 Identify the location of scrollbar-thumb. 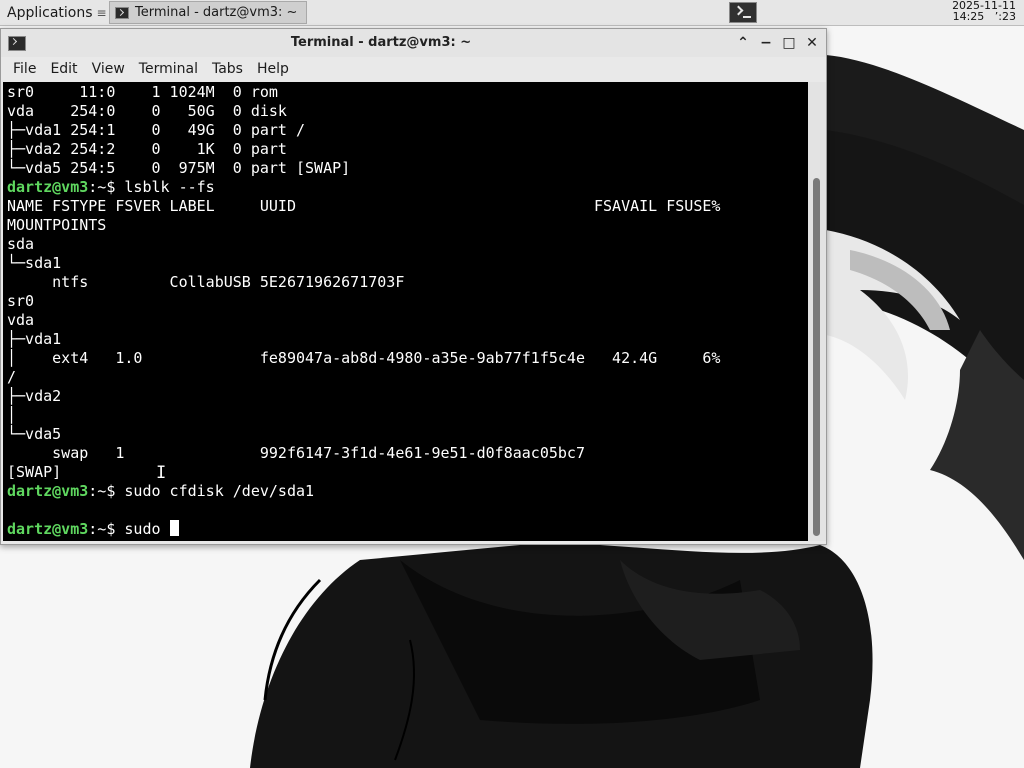
(816, 357).